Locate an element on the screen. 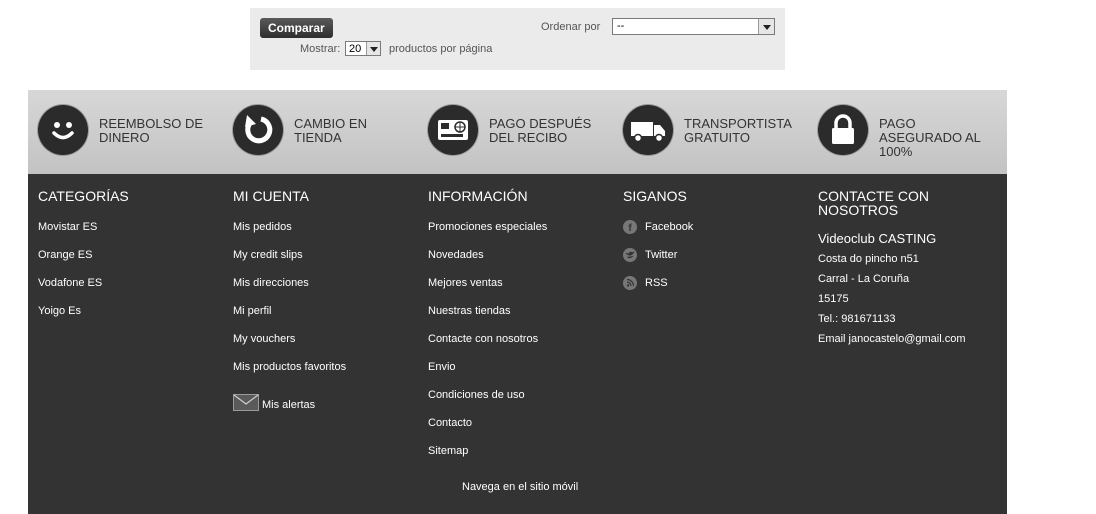 The width and height of the screenshot is (1096, 514). compare-button: Comparar is located at coordinates (296, 28).